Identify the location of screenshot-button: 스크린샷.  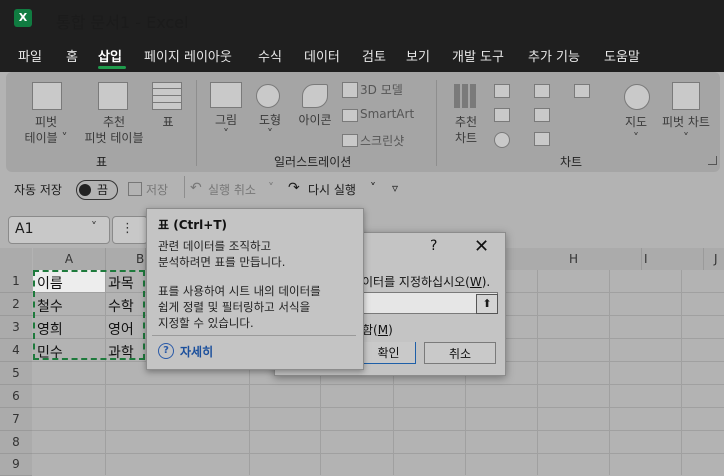
(382, 140).